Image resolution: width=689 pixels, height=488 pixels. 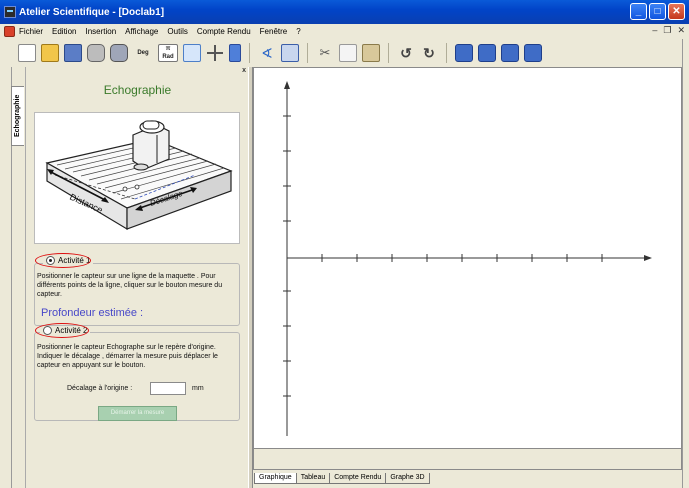 What do you see at coordinates (168, 49) in the screenshot?
I see `pi-symbol: π` at bounding box center [168, 49].